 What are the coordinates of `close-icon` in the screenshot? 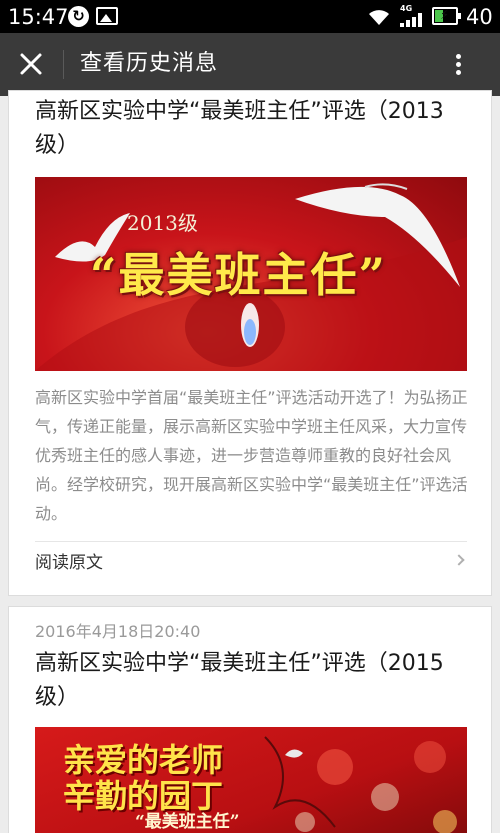 It's located at (31, 64).